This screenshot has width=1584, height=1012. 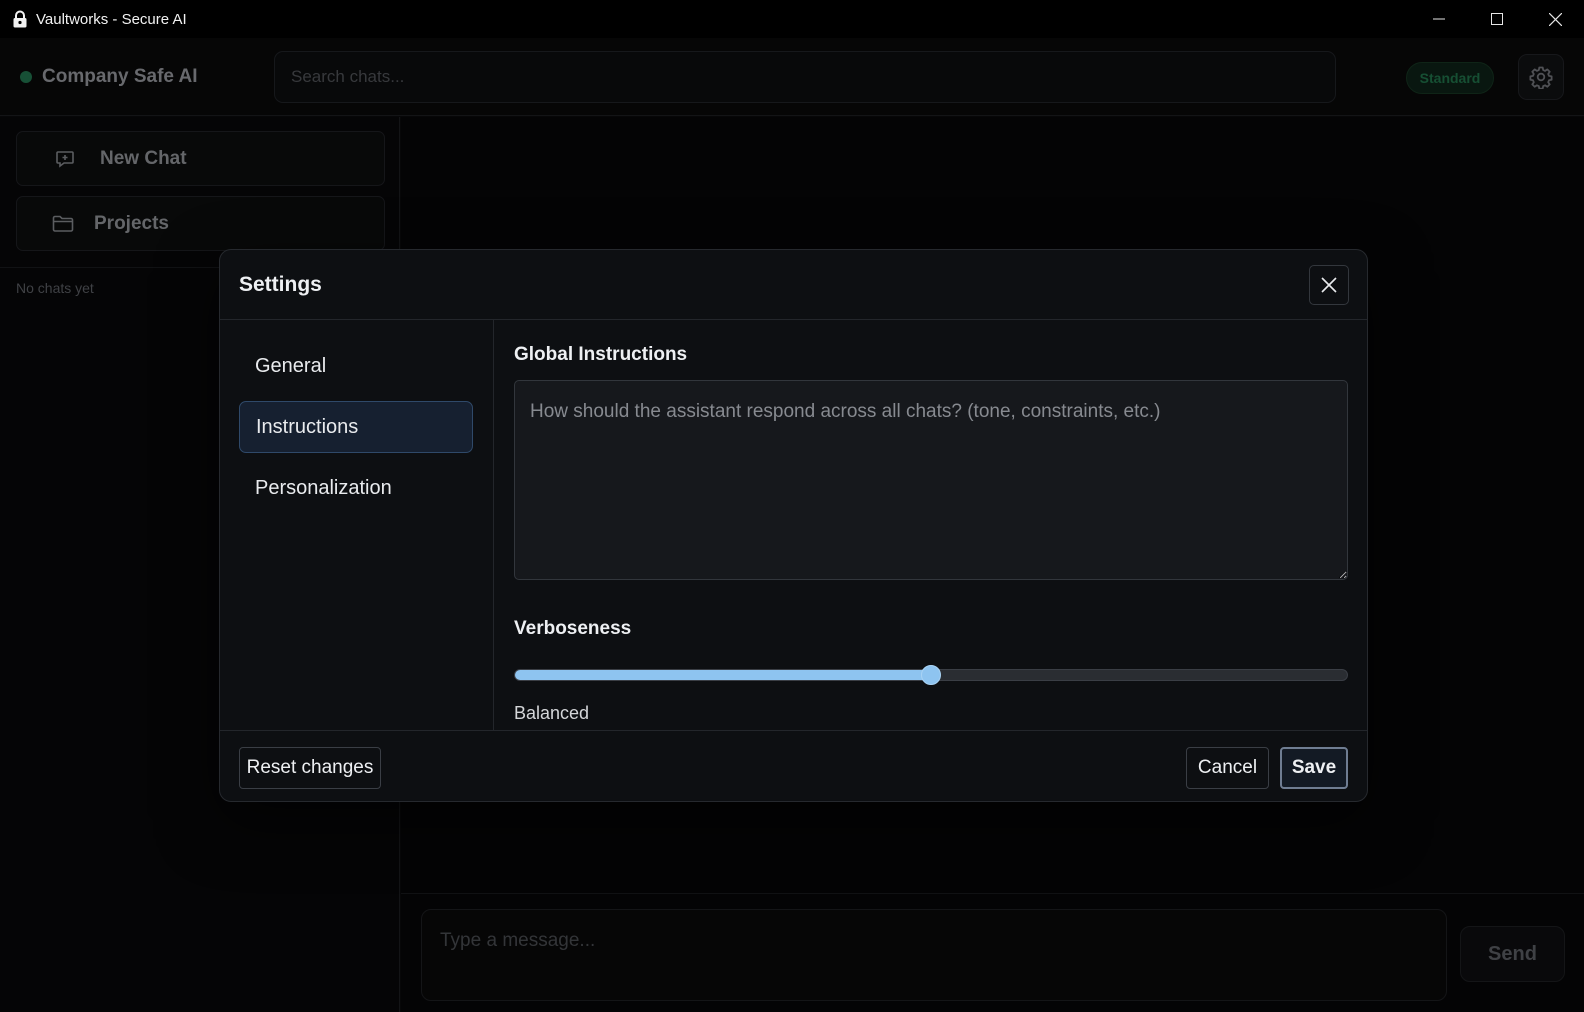 I want to click on window-controls, so click(x=1497, y=19).